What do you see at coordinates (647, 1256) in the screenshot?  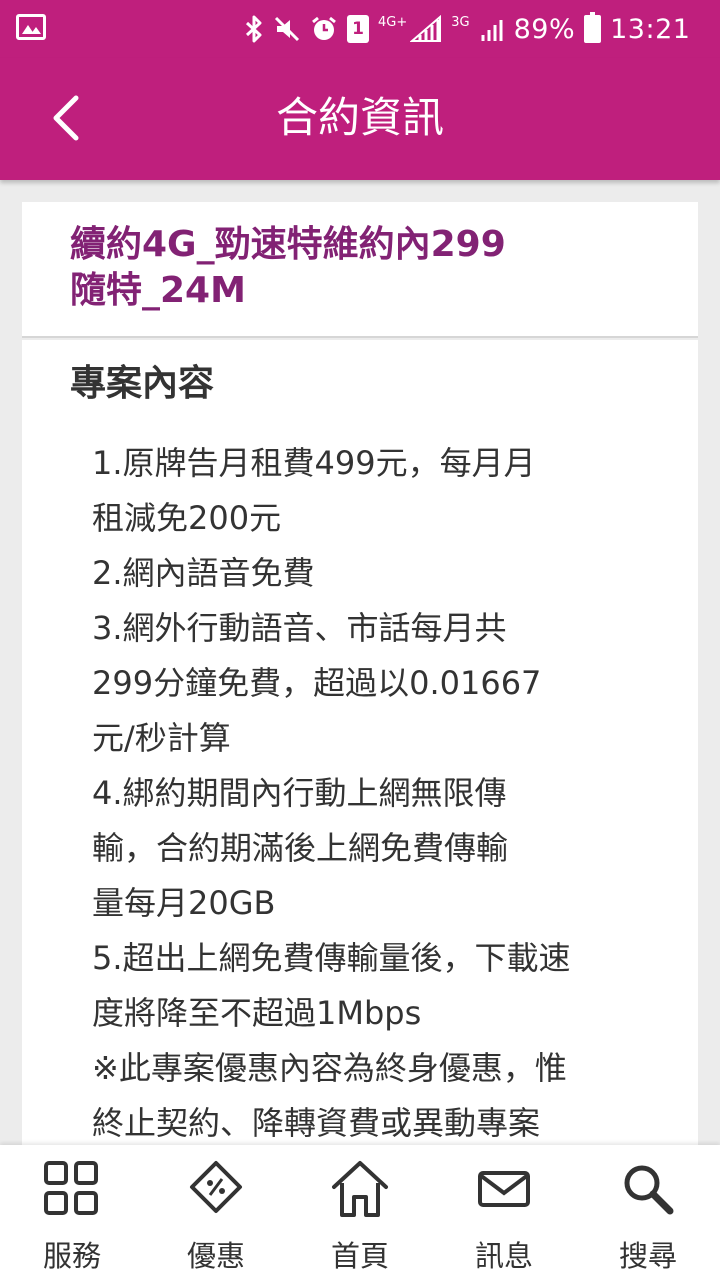 I see `nav-label: 搜尋` at bounding box center [647, 1256].